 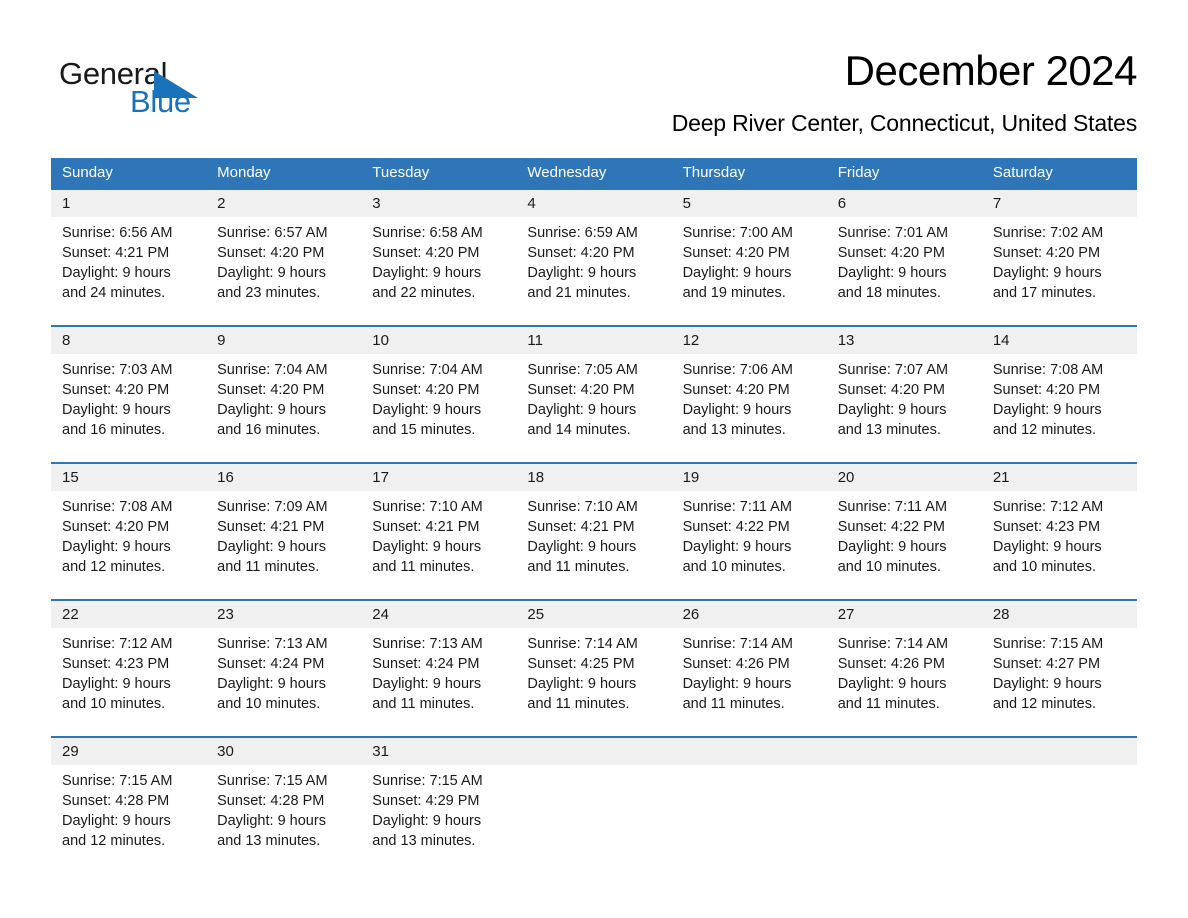 What do you see at coordinates (128, 751) in the screenshot?
I see `day-number: 29` at bounding box center [128, 751].